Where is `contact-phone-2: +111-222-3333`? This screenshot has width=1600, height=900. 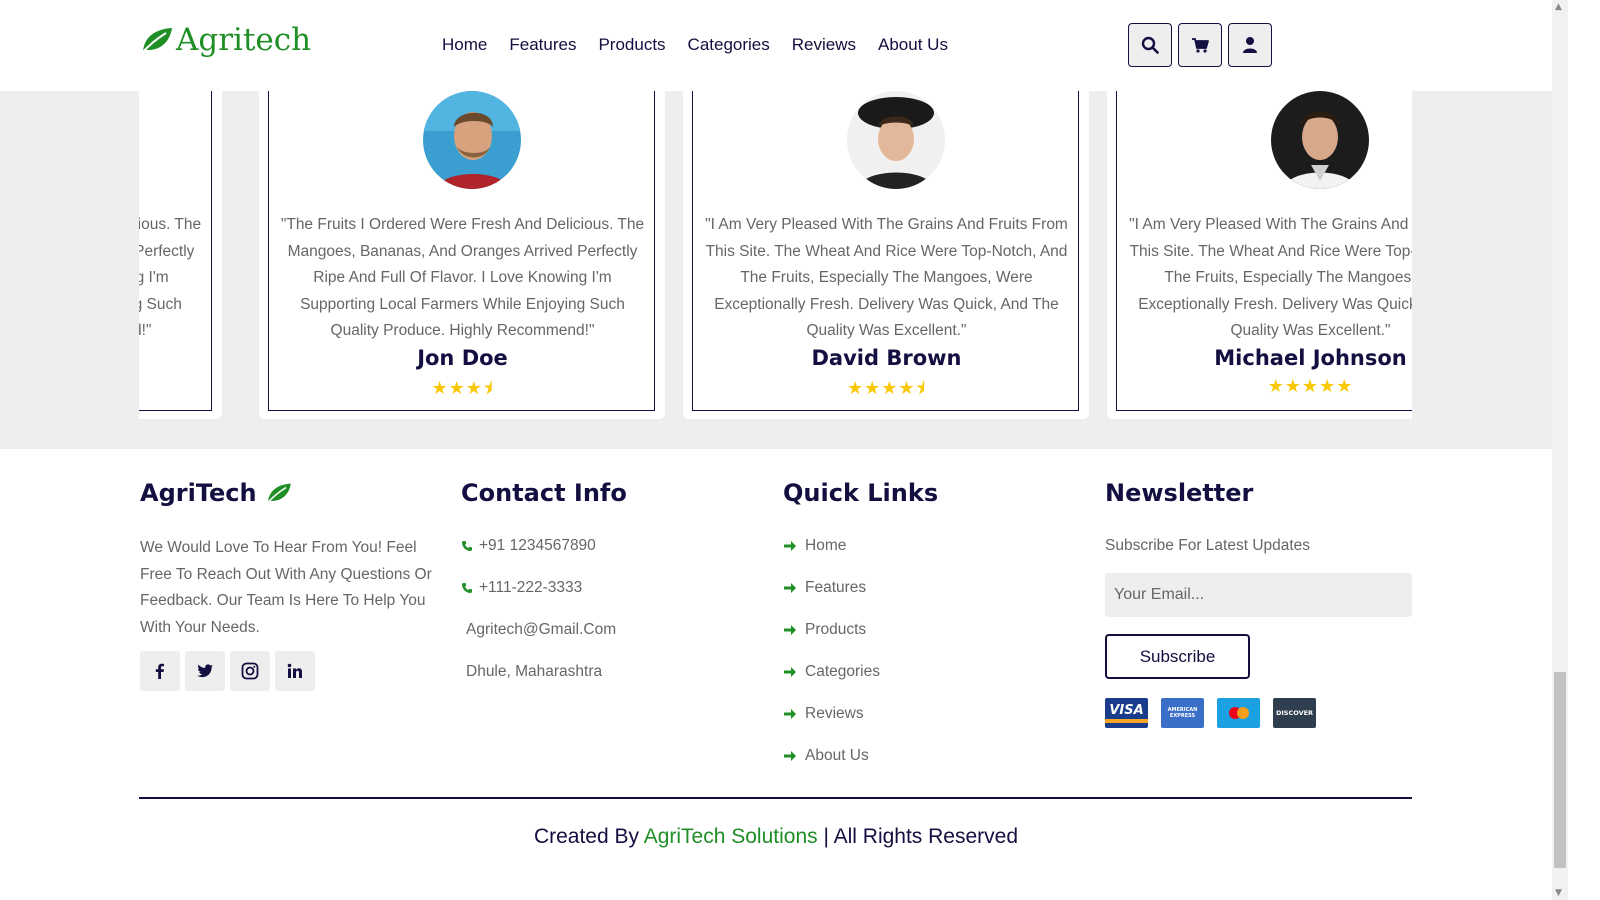 contact-phone-2: +111-222-3333 is located at coordinates (544, 588).